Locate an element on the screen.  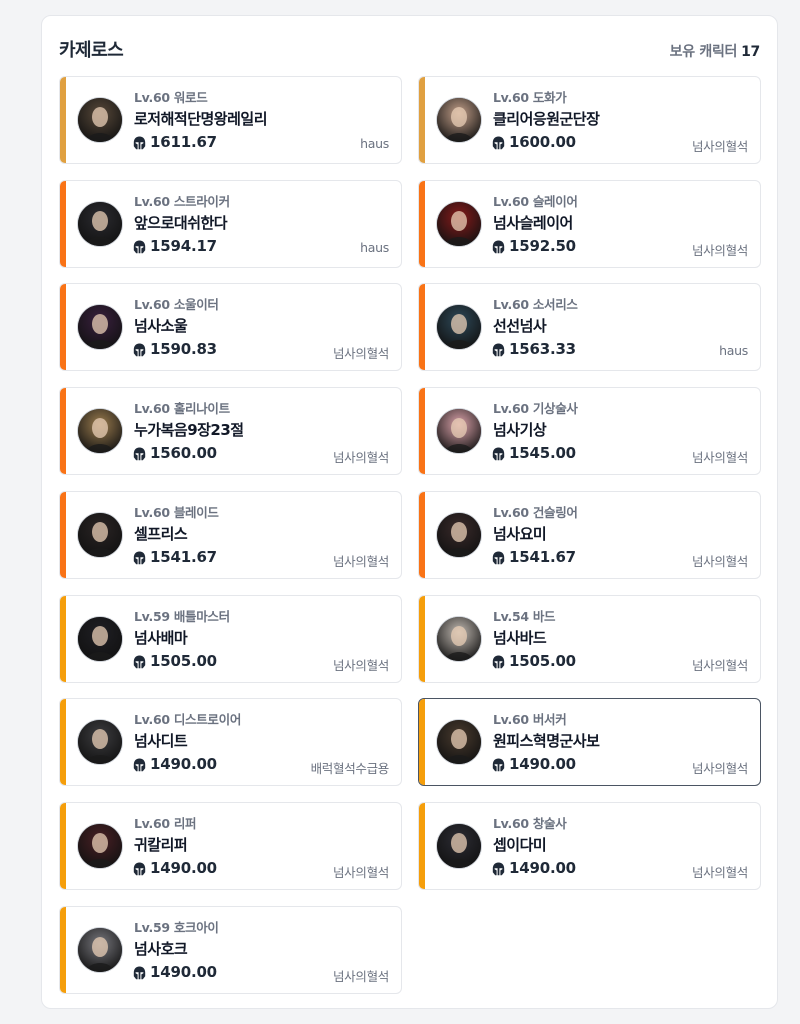
level-class-label: Lv.60 창술사 is located at coordinates (530, 822).